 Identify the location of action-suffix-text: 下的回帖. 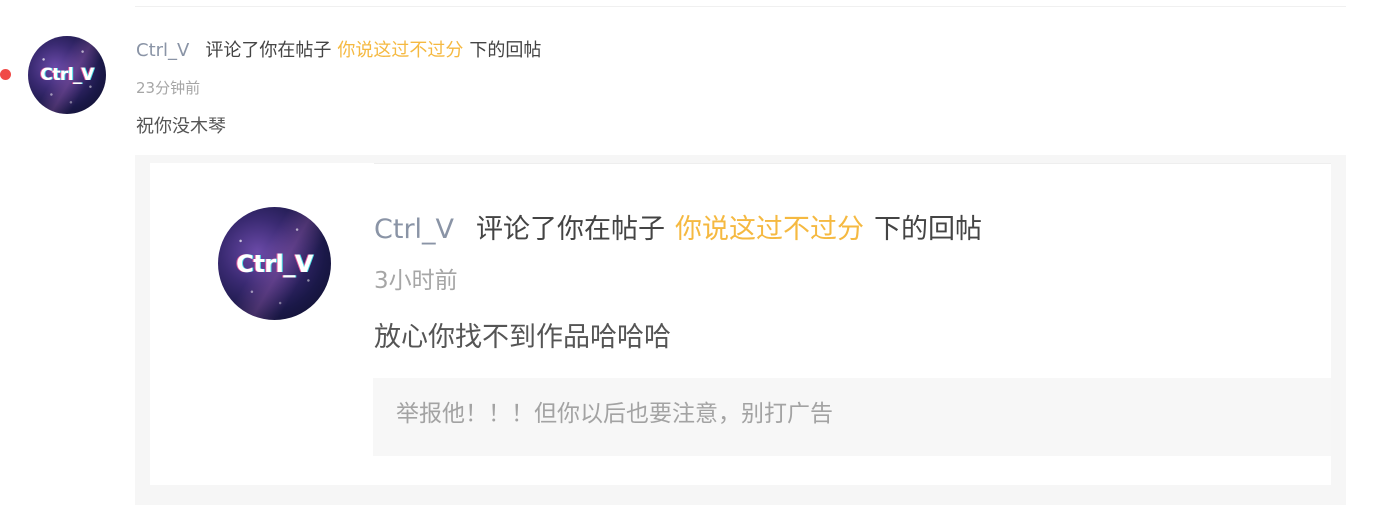
(505, 50).